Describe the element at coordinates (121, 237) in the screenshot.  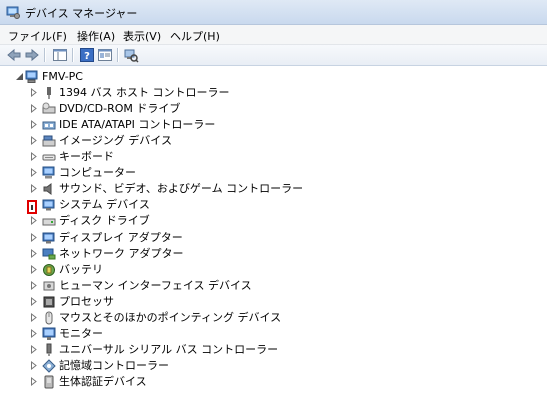
I see `tree-node-label: ディスプレイ アダプター` at that location.